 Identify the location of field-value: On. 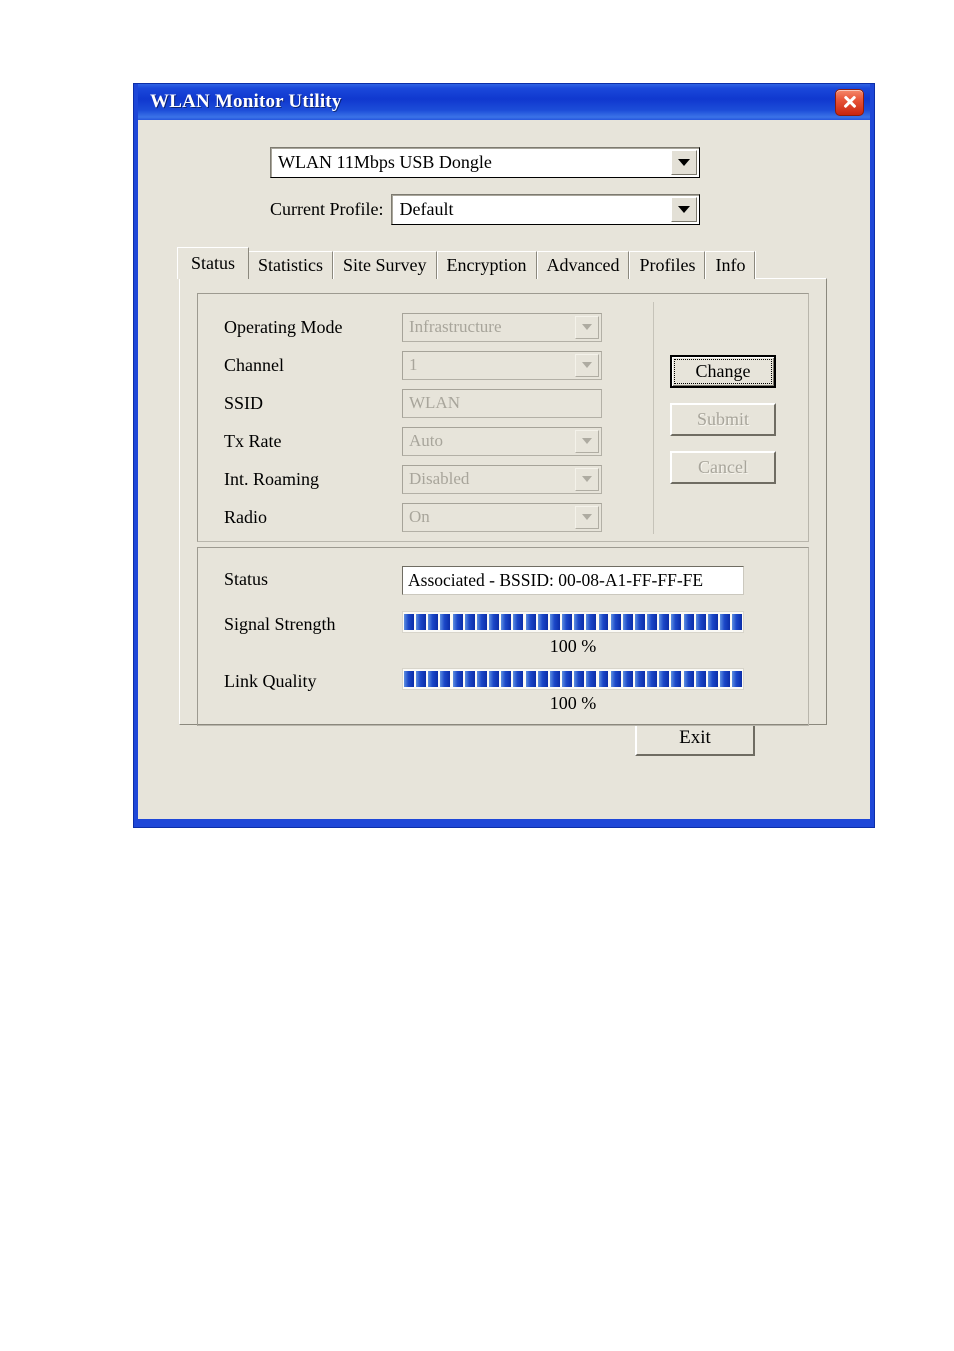
(419, 516).